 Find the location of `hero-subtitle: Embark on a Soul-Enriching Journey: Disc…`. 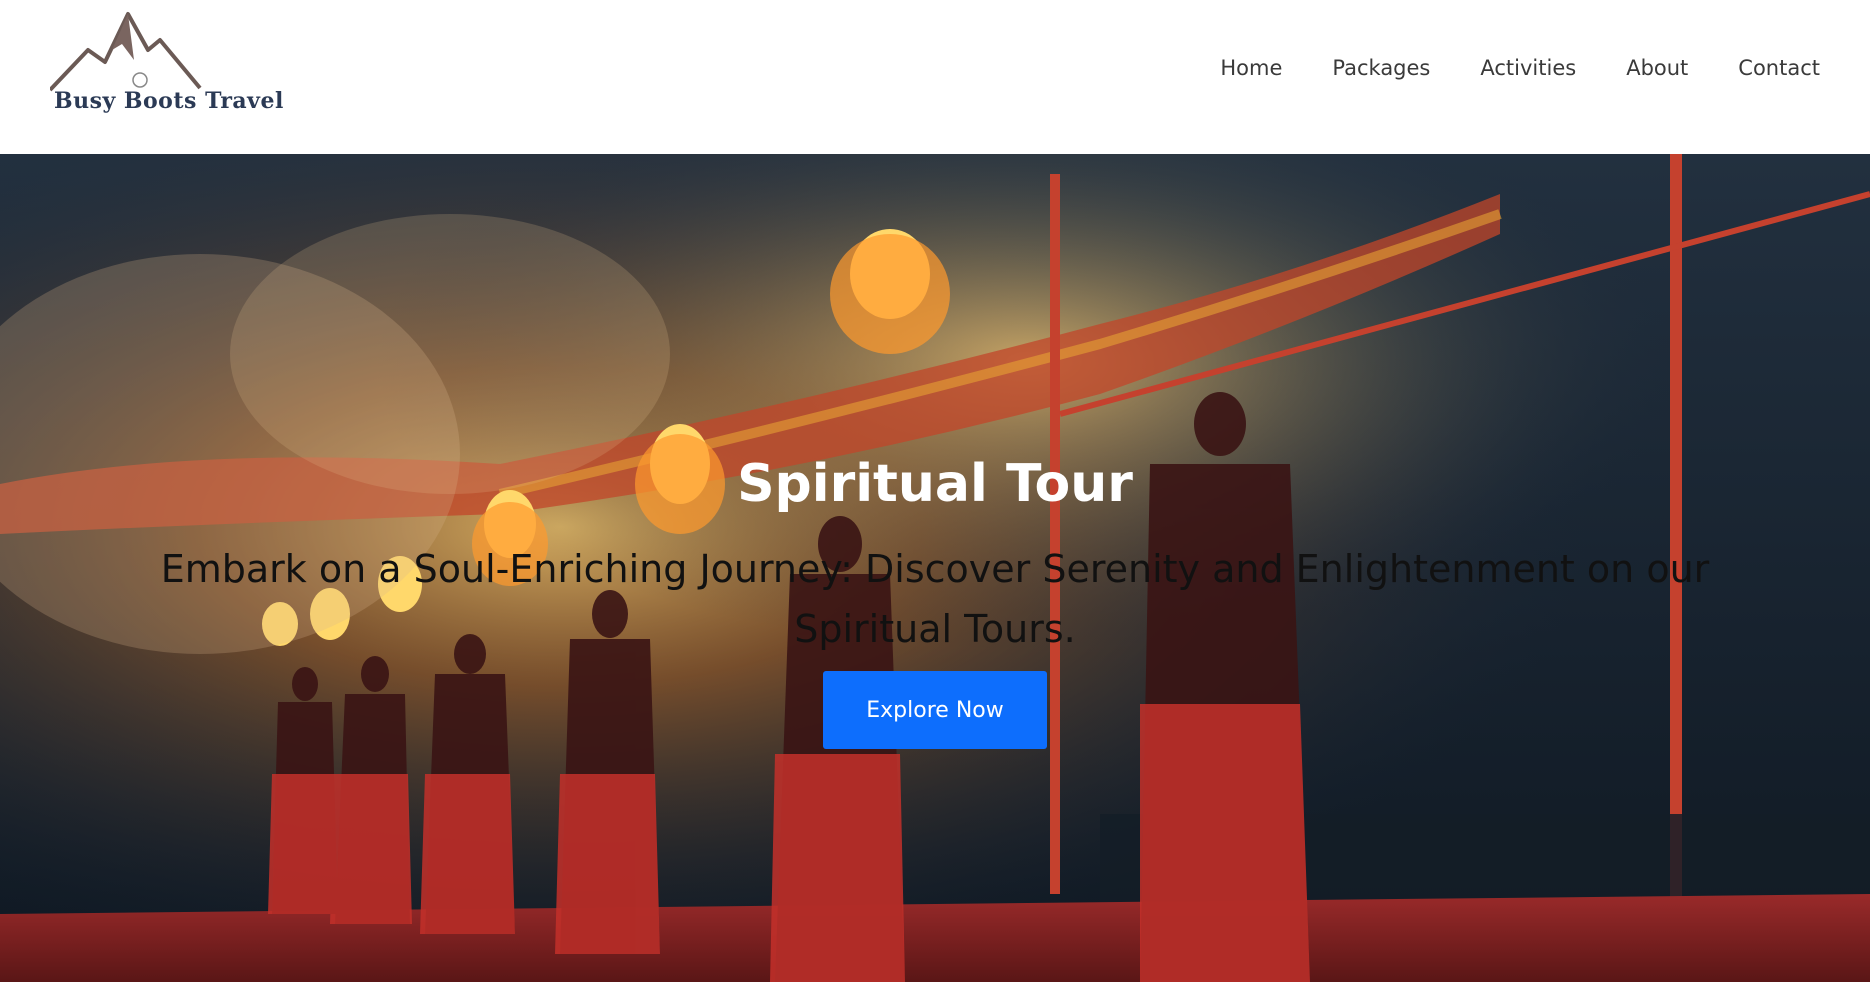

hero-subtitle: Embark on a Soul-Enriching Journey: Disc… is located at coordinates (935, 599).